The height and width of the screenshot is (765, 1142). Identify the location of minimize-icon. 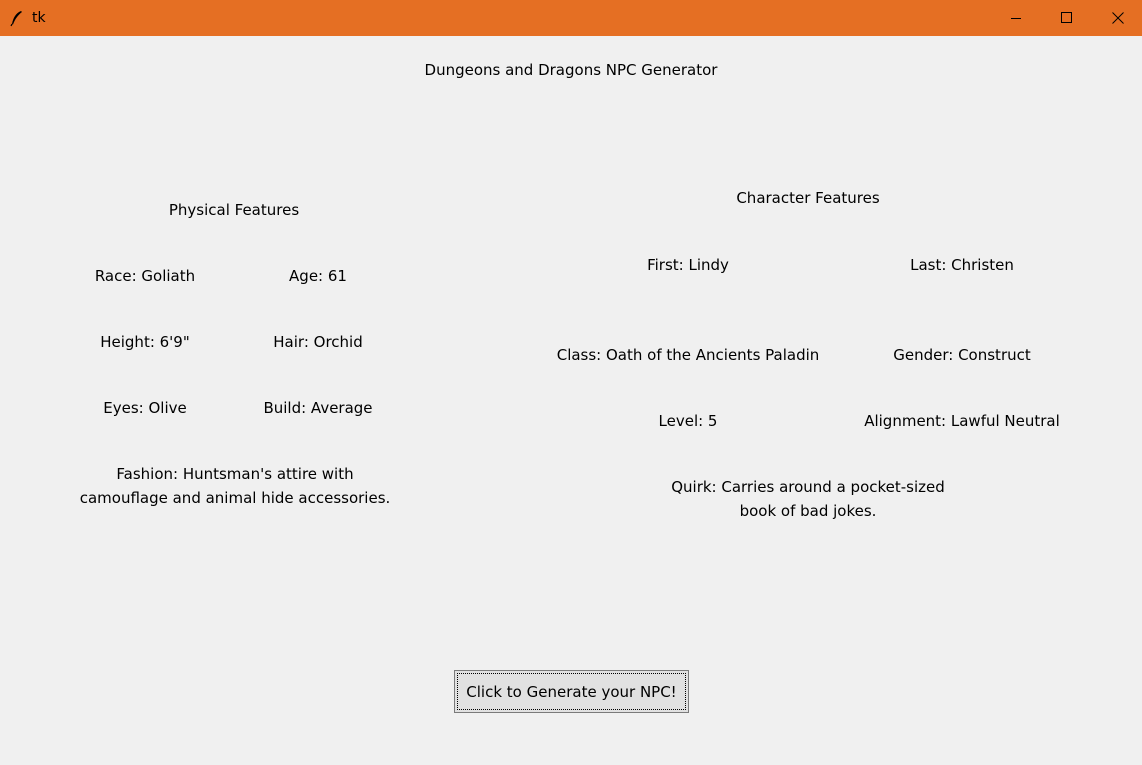
(1016, 18).